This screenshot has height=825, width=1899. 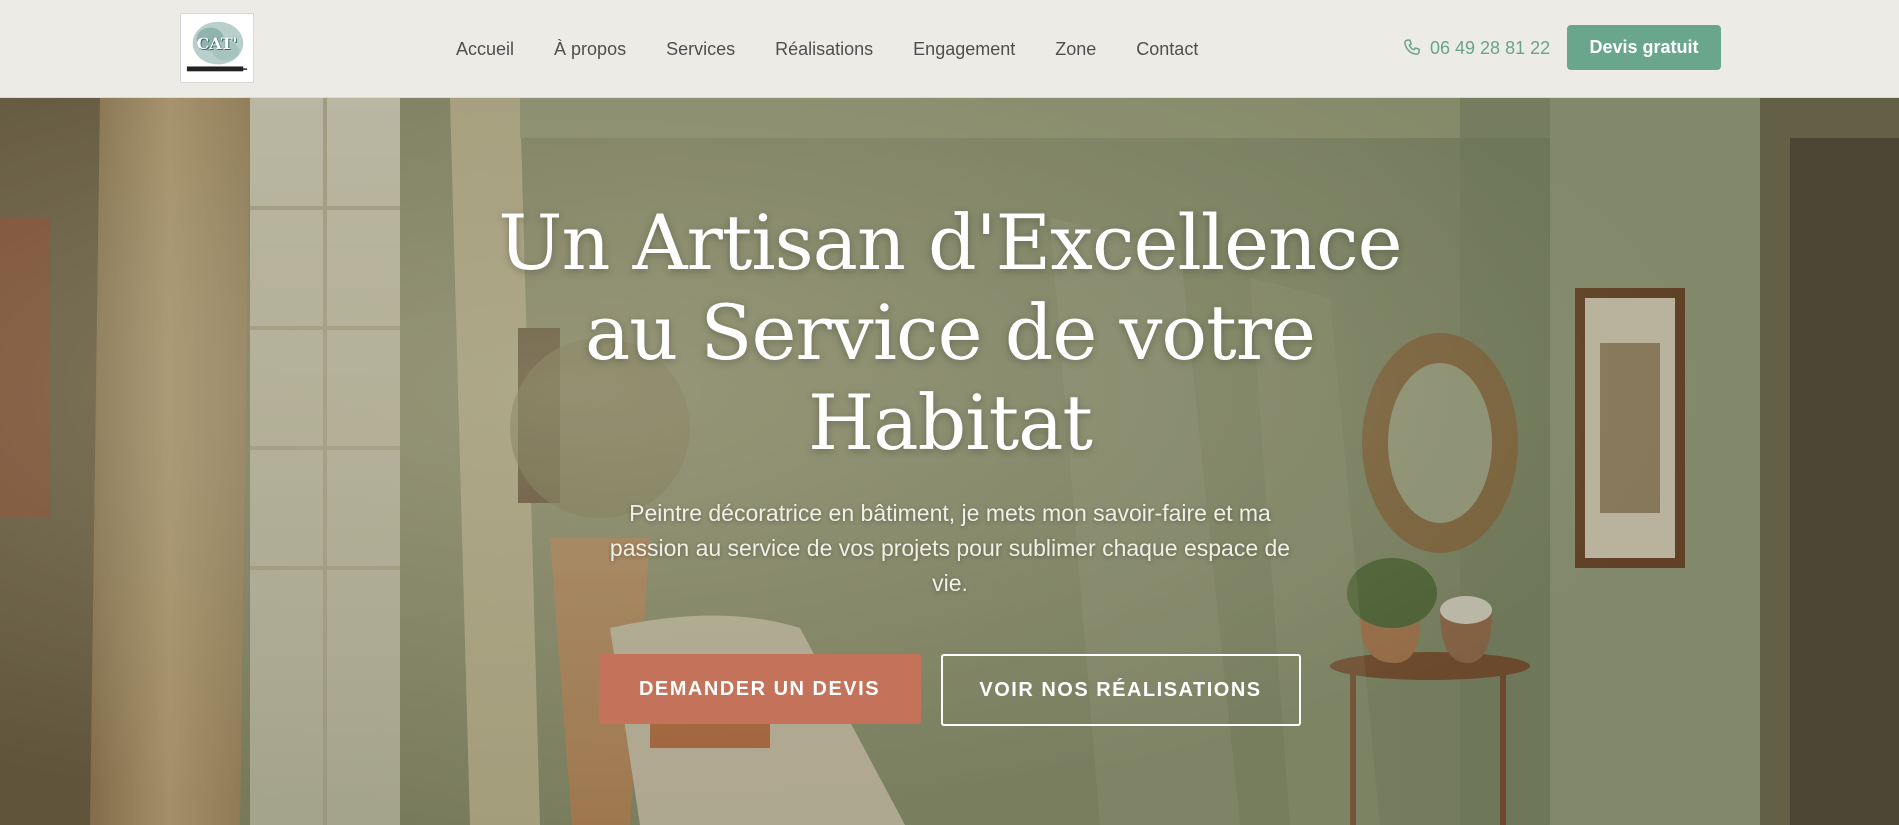 What do you see at coordinates (590, 49) in the screenshot?
I see `nav-item-a-propos: À propos` at bounding box center [590, 49].